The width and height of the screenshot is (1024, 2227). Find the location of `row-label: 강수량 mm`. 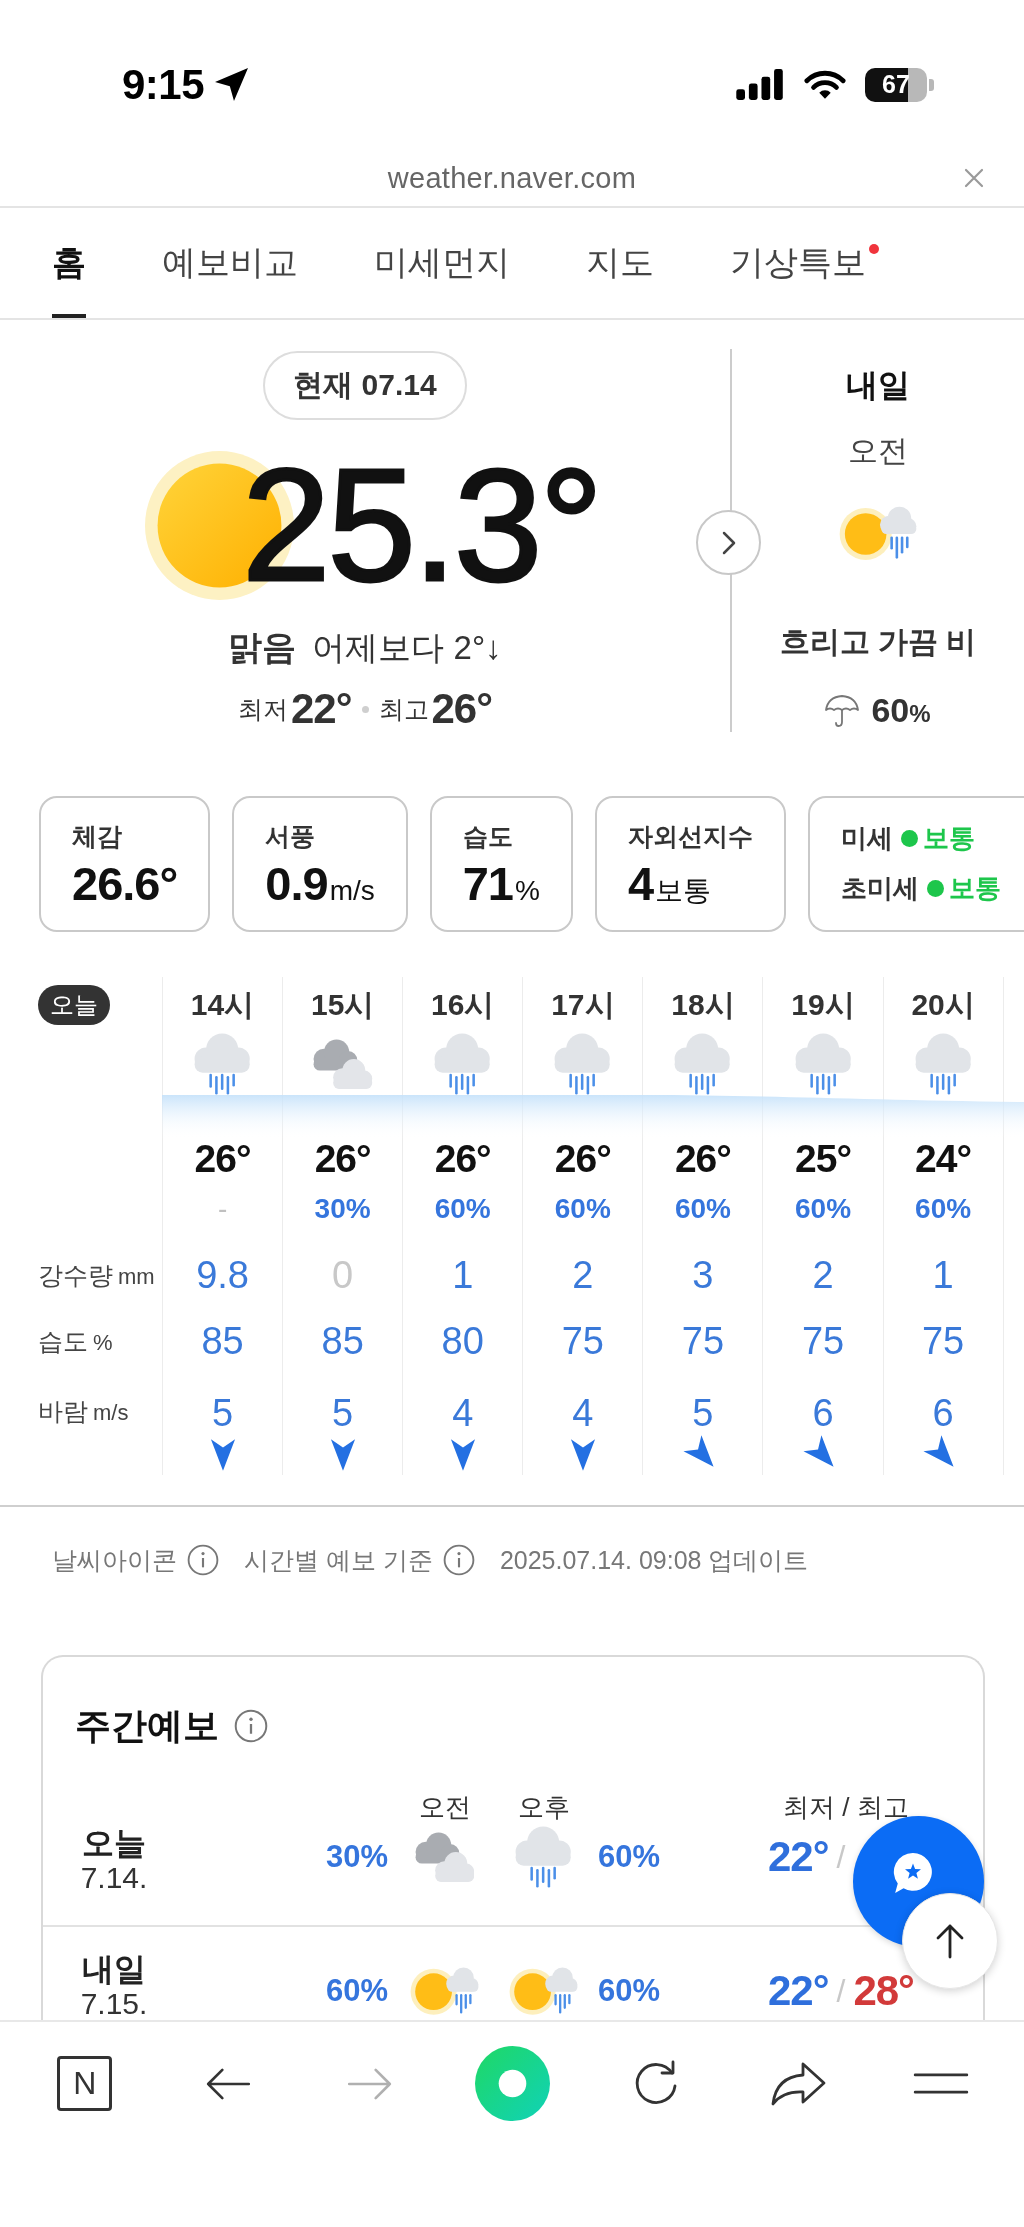

row-label: 강수량 mm is located at coordinates (96, 1275).